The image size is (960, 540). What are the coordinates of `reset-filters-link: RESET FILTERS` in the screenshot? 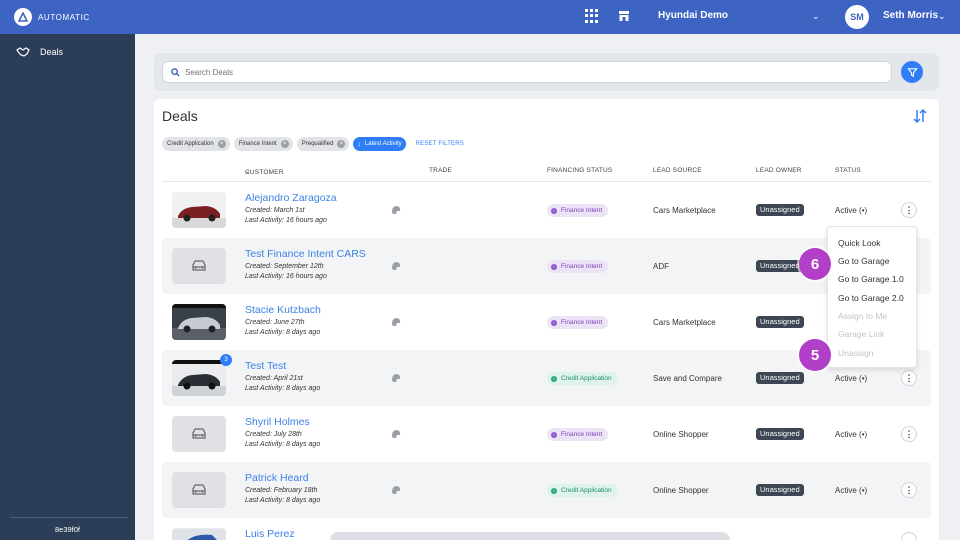 It's located at (440, 144).